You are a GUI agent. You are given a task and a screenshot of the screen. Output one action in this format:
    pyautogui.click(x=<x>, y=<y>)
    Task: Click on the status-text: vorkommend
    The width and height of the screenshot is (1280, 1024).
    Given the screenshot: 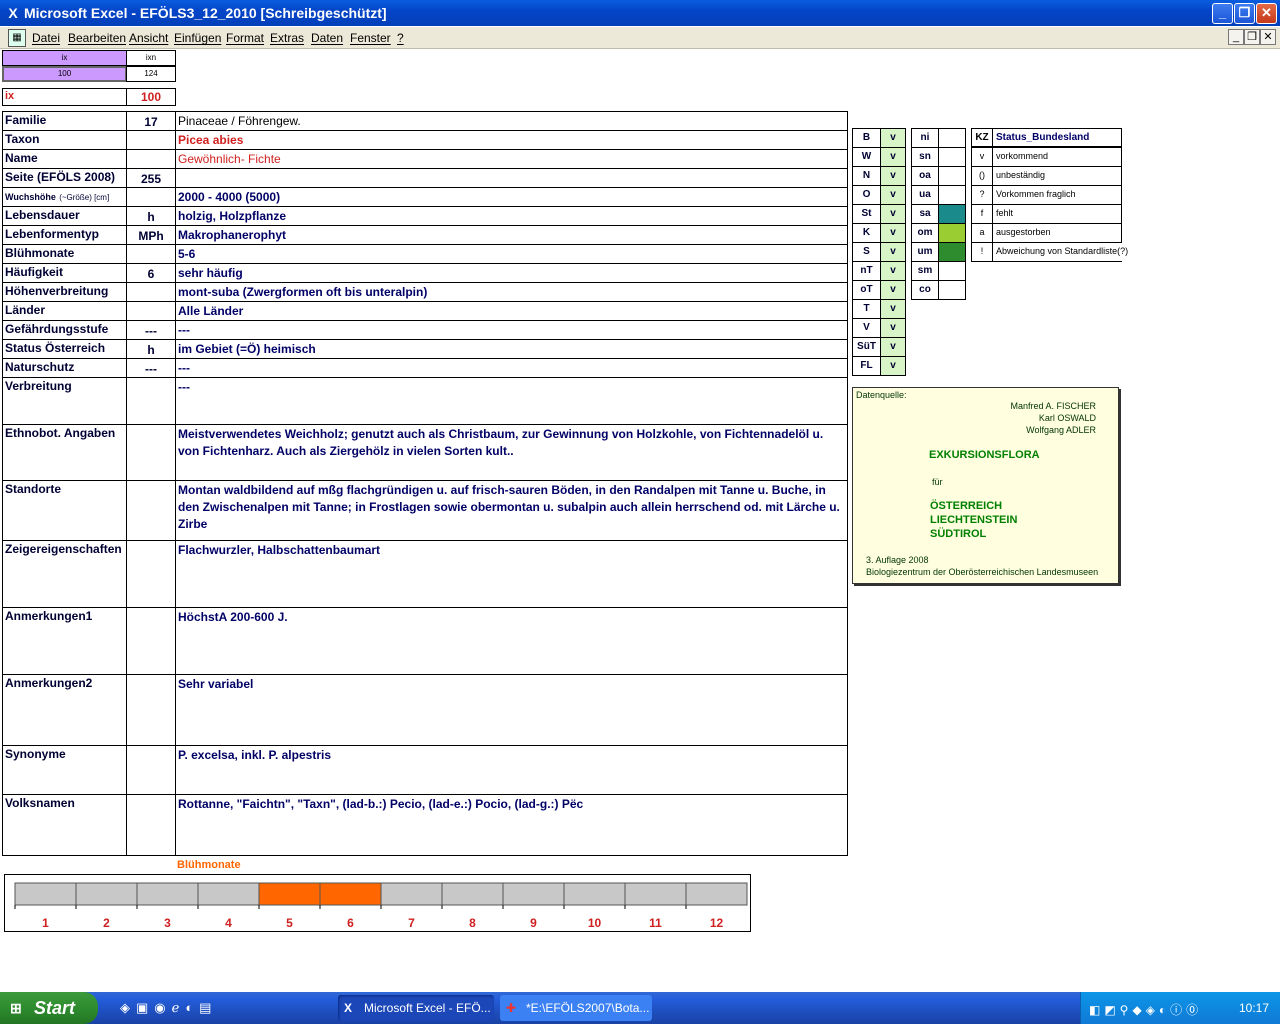 What is the action you would take?
    pyautogui.click(x=1057, y=157)
    